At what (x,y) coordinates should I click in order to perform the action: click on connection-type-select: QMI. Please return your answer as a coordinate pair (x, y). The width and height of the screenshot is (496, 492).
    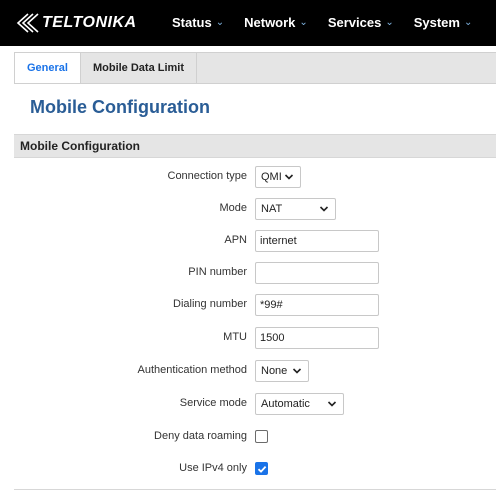
    Looking at the image, I should click on (278, 177).